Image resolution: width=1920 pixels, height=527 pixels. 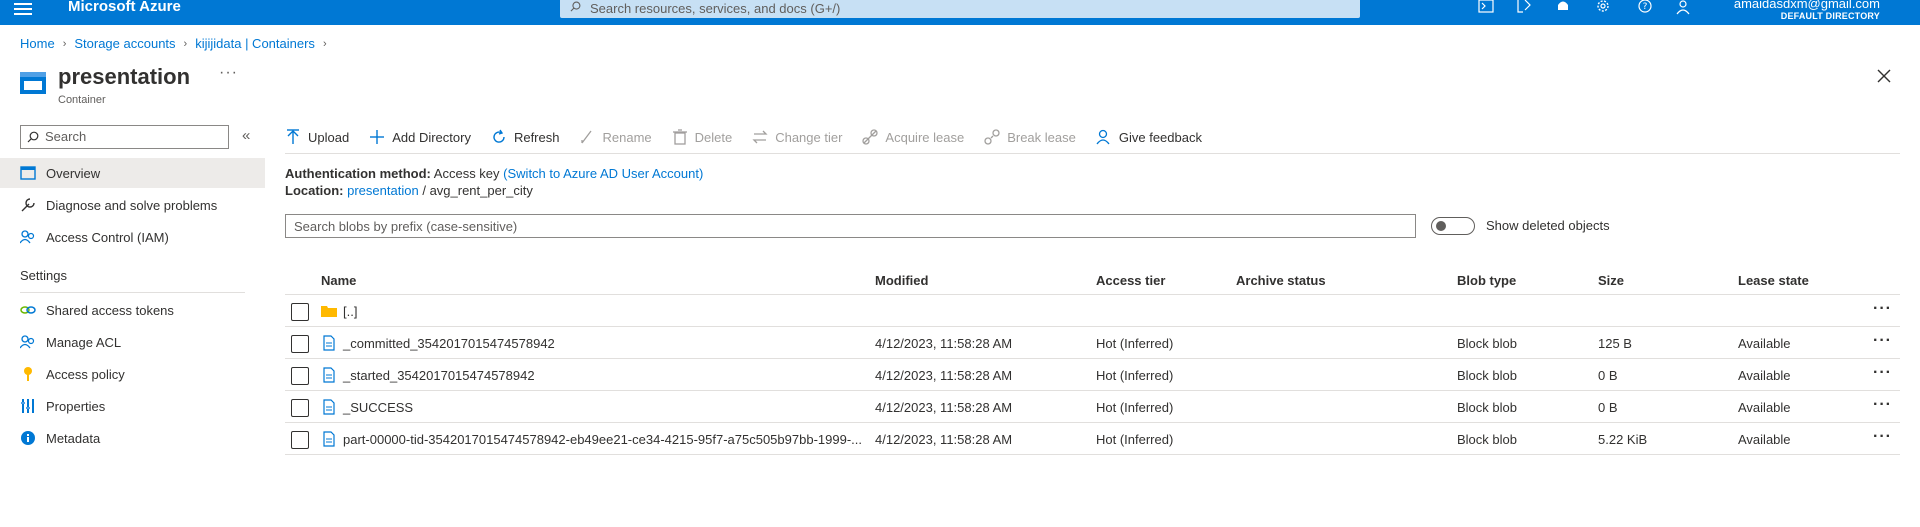 I want to click on sidebar-item-diagnose: Diagnose and solve problems, so click(x=132, y=205).